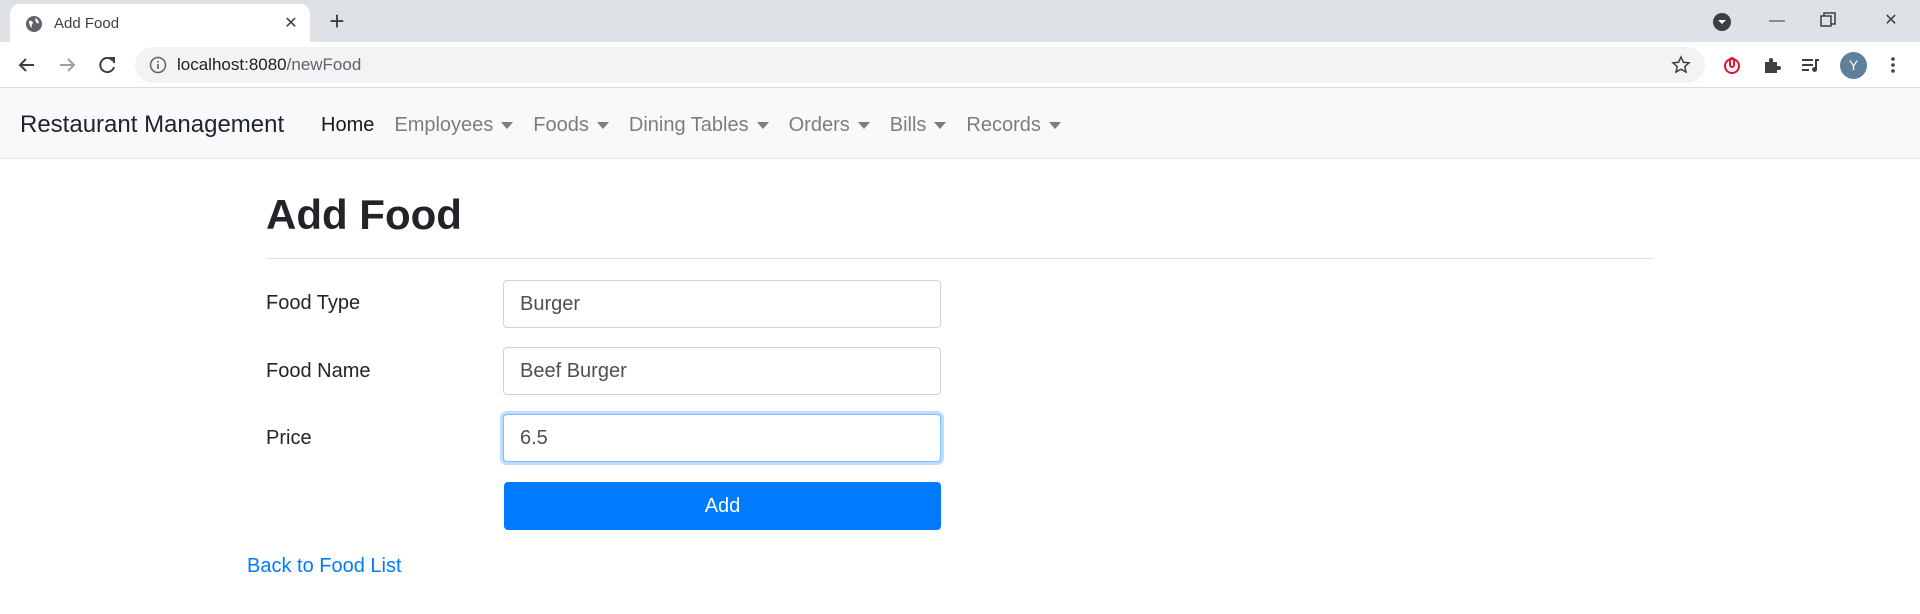  Describe the element at coordinates (67, 65) in the screenshot. I see `forward-arrow-icon` at that location.